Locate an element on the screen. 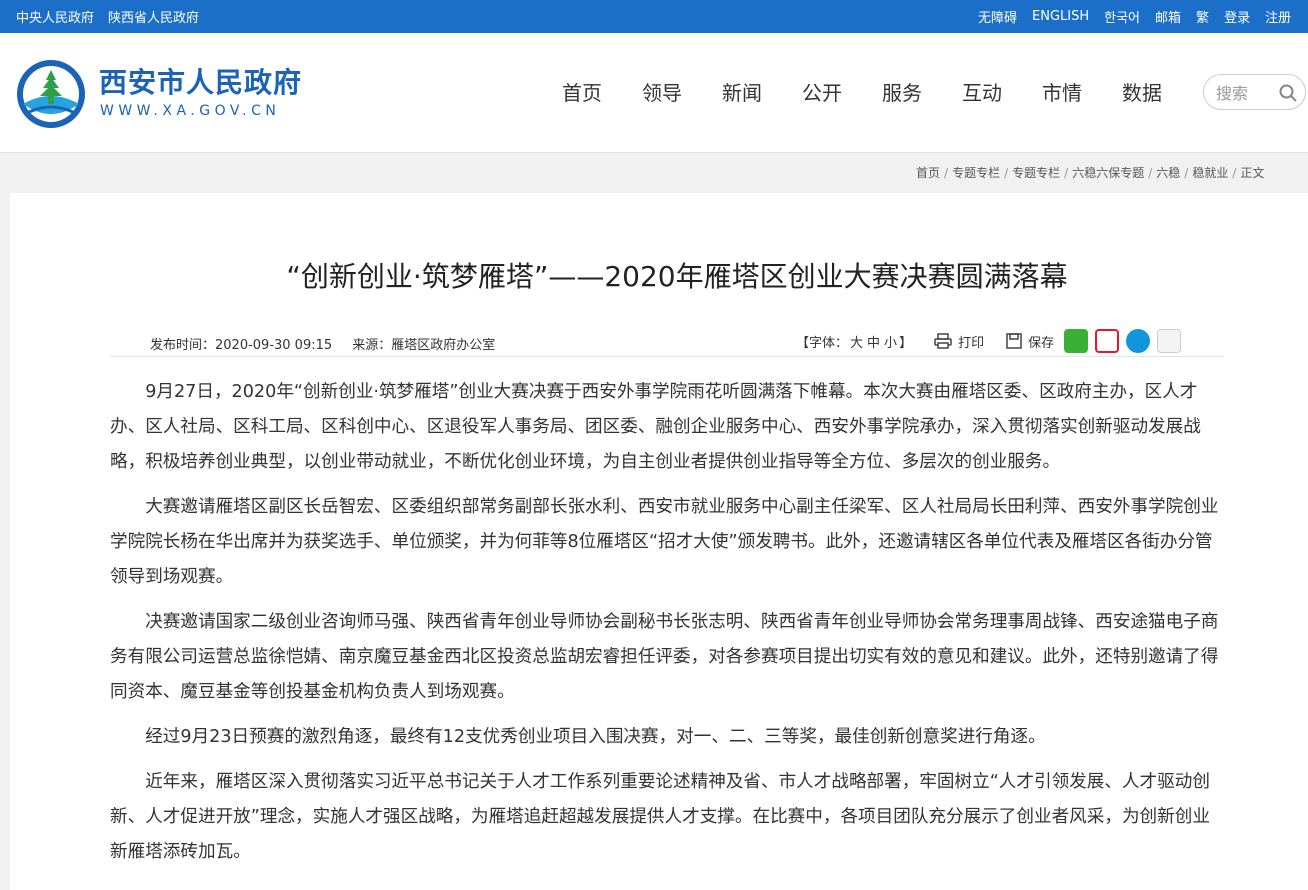 The image size is (1308, 890). site-name: 西安市人民政府 is located at coordinates (201, 82).